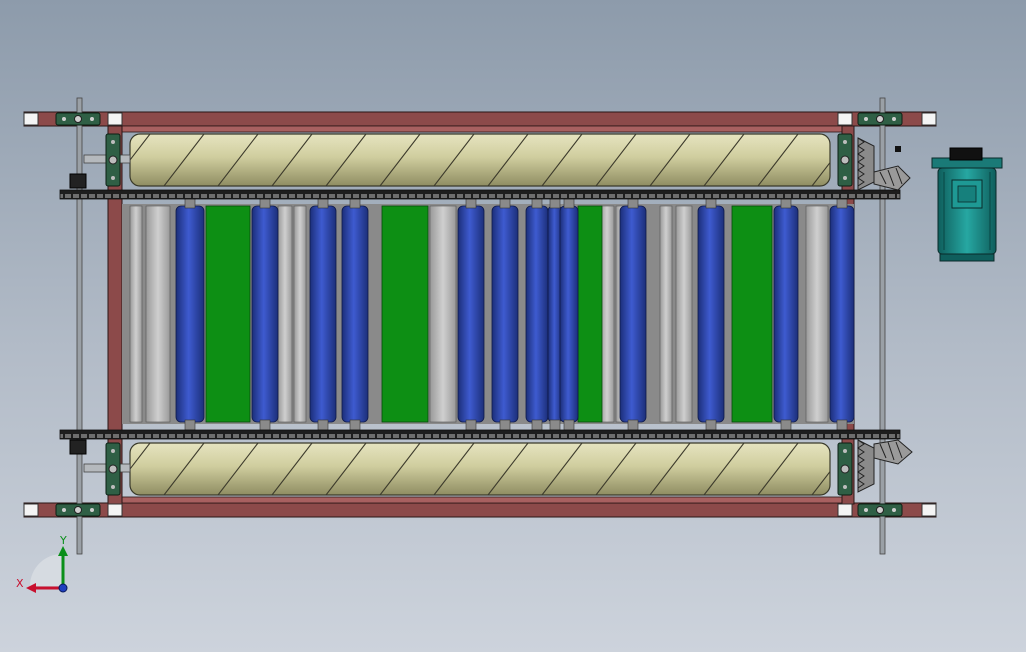 Image resolution: width=1026 pixels, height=652 pixels. What do you see at coordinates (882, 326) in the screenshot?
I see `right-shaft` at bounding box center [882, 326].